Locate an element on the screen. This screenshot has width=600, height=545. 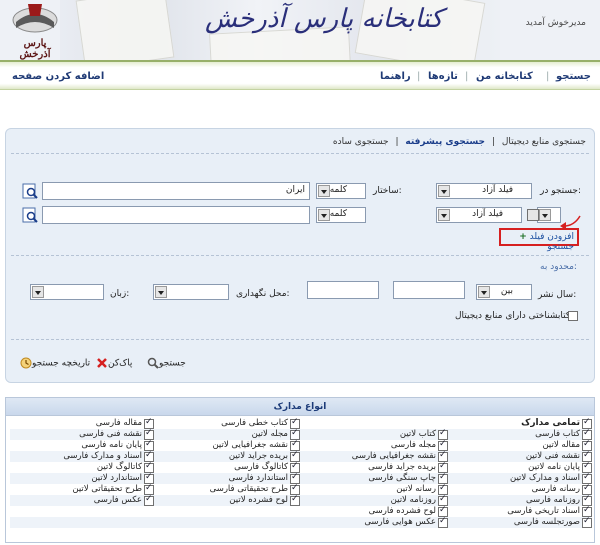
doc-type-label: عکس هوایی فارسی is located at coordinates (400, 522).